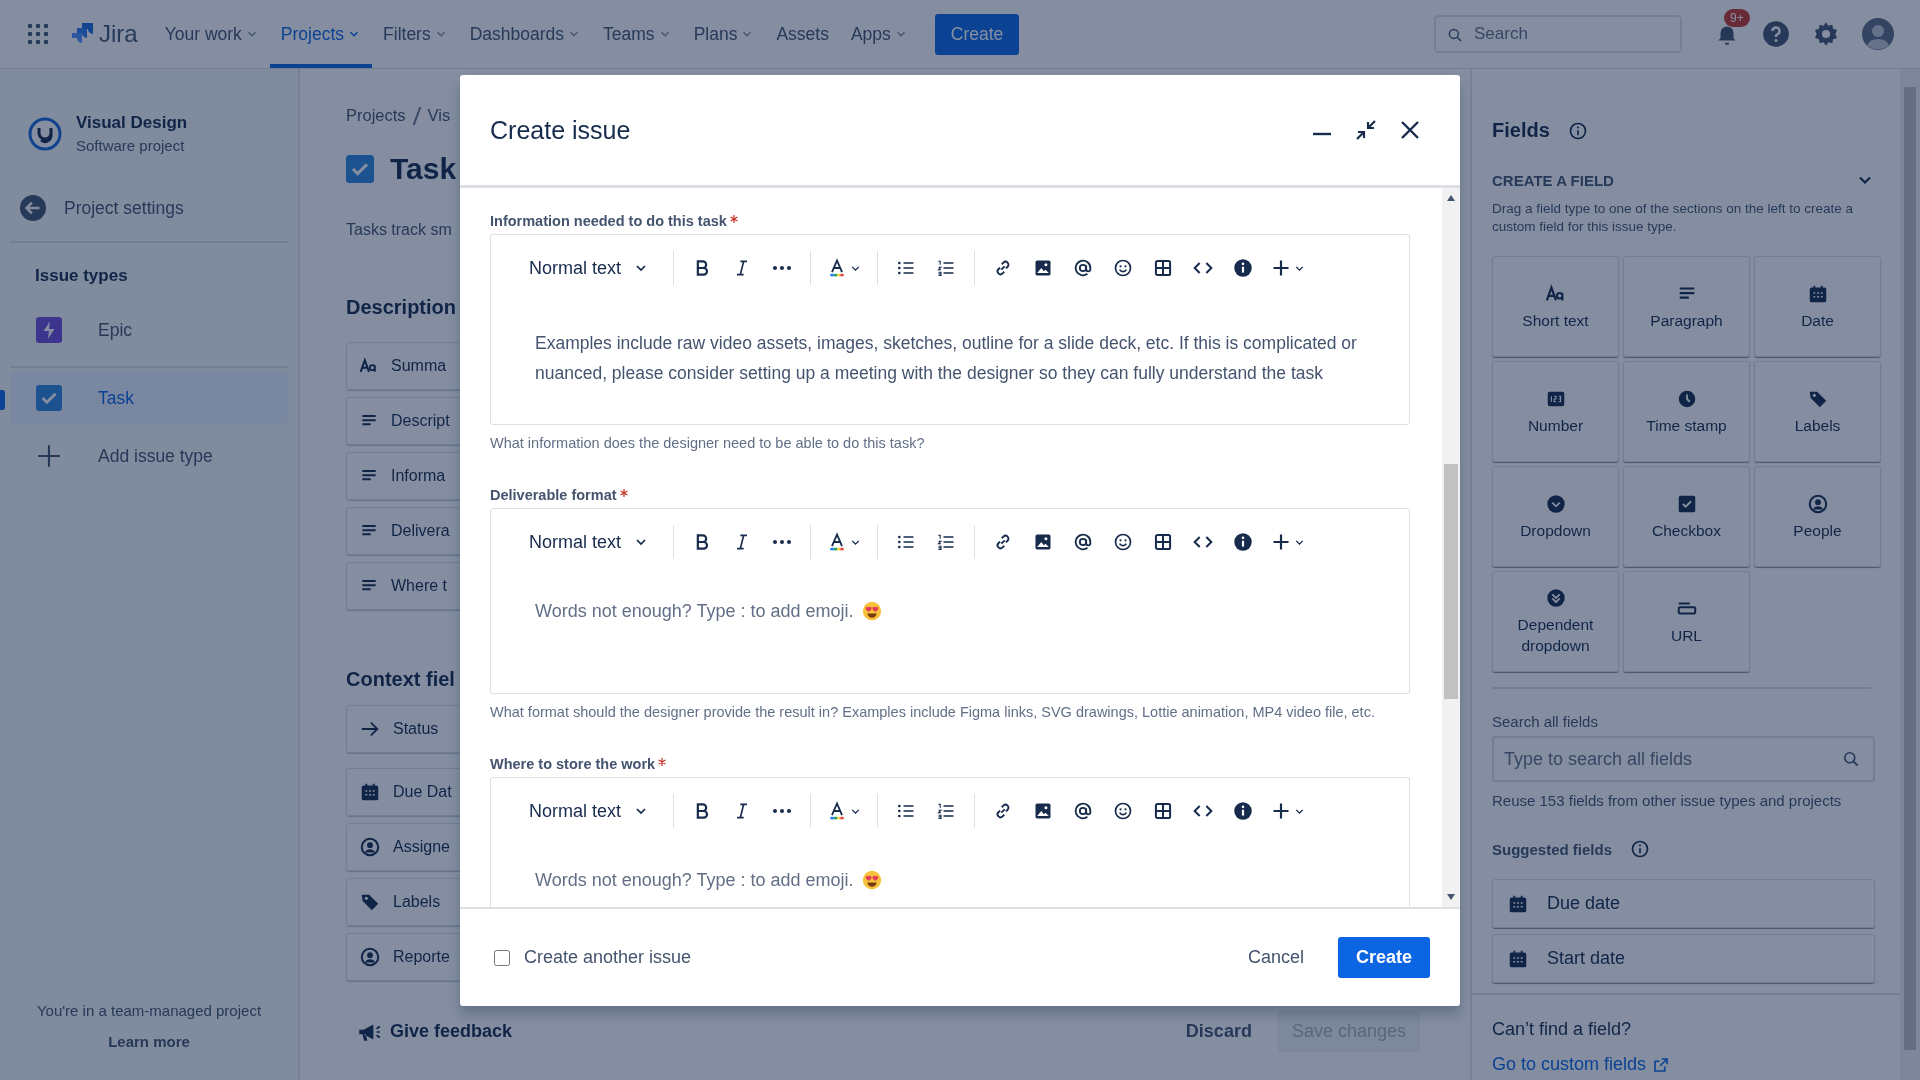  Describe the element at coordinates (694, 611) in the screenshot. I see `editor-placeholder: Words not enough? Type : to add emoji.` at that location.